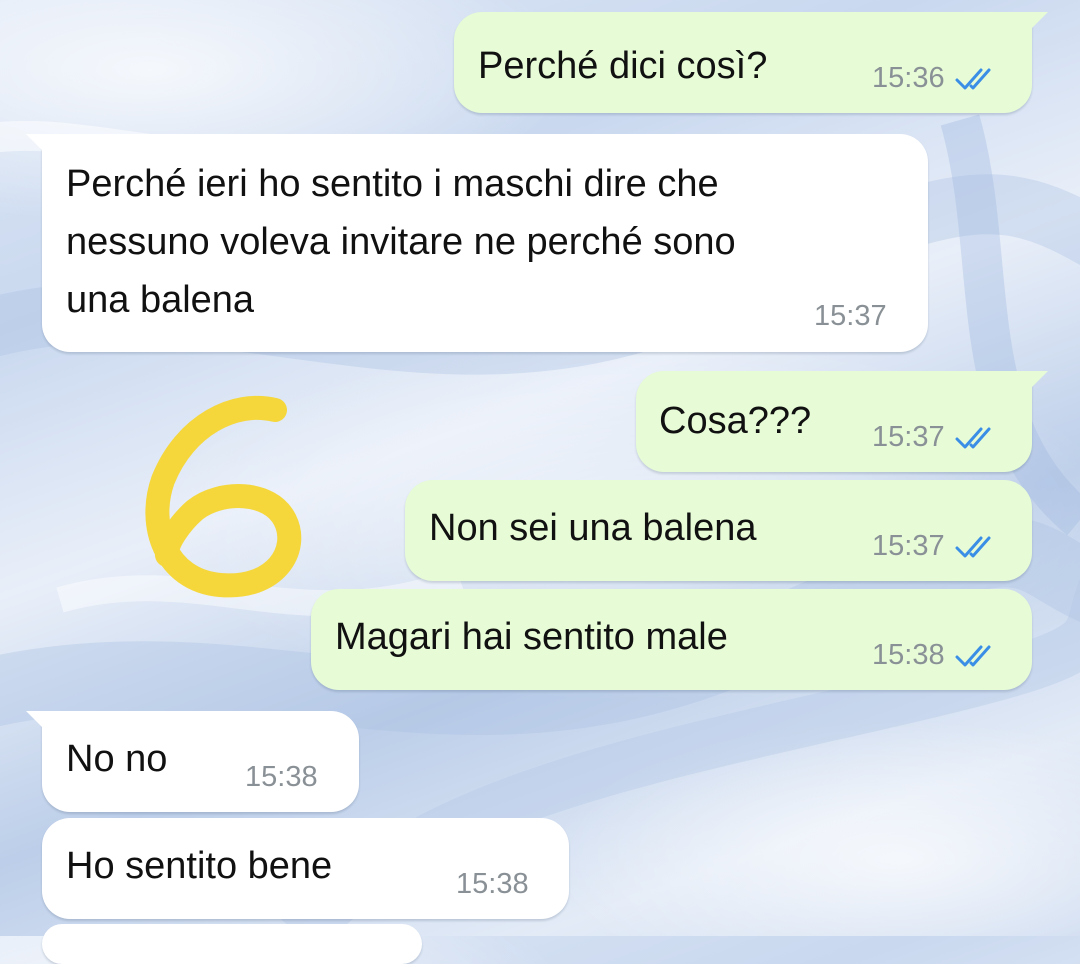 The image size is (1080, 964). What do you see at coordinates (117, 759) in the screenshot?
I see `message-text: No no` at bounding box center [117, 759].